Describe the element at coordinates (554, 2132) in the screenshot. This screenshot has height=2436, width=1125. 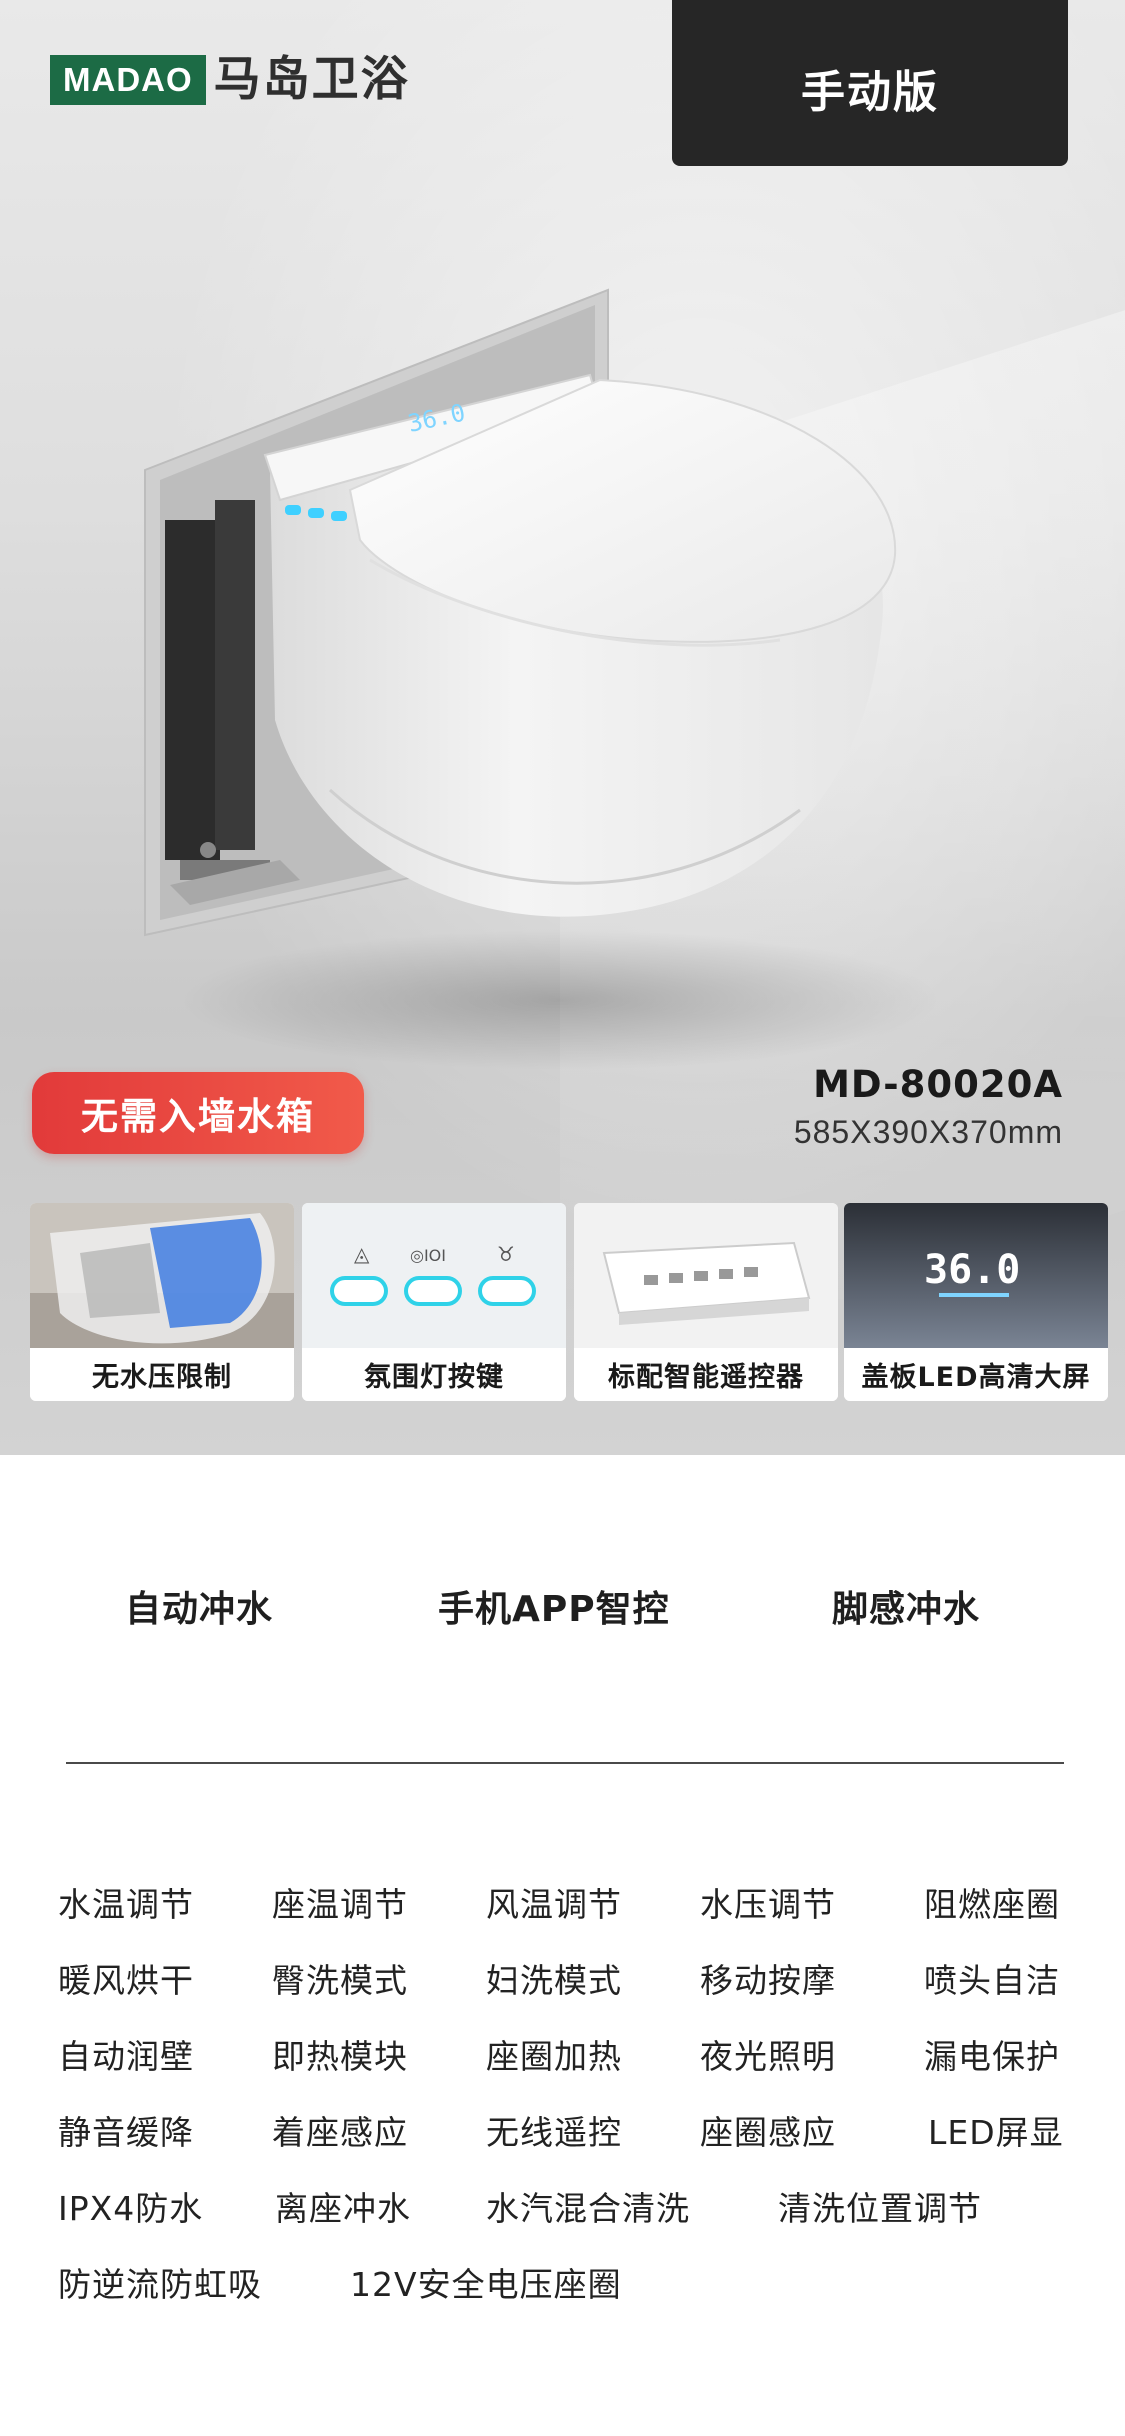
I see `feature-item: 无线遥控` at that location.